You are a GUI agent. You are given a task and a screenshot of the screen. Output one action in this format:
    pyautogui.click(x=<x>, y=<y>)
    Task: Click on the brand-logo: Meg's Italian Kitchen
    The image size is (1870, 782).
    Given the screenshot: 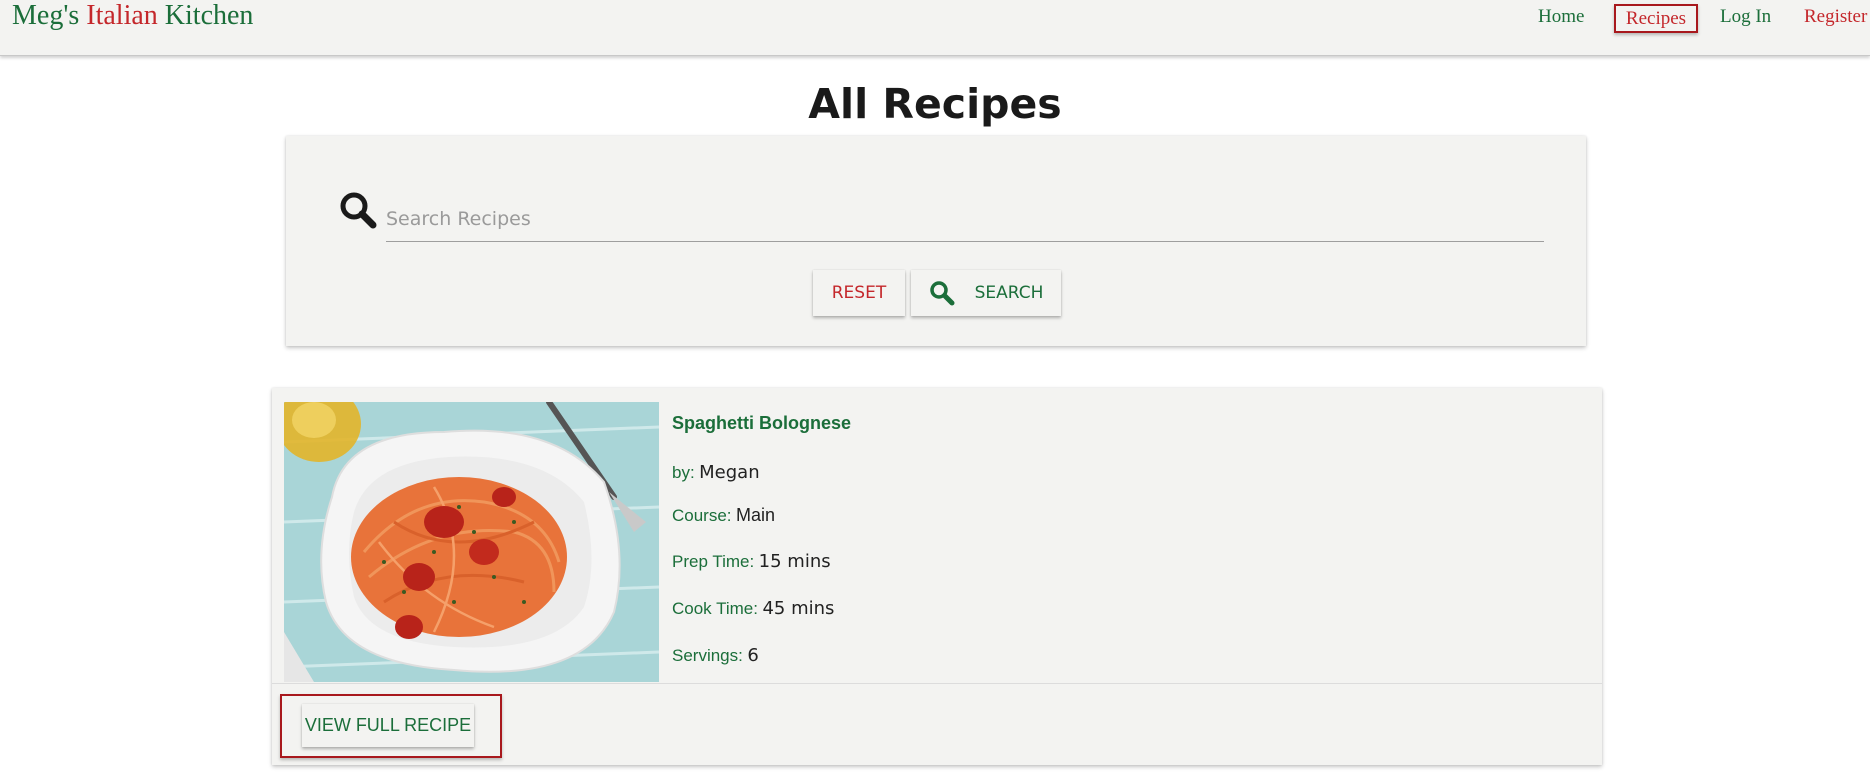 What is the action you would take?
    pyautogui.click(x=132, y=16)
    